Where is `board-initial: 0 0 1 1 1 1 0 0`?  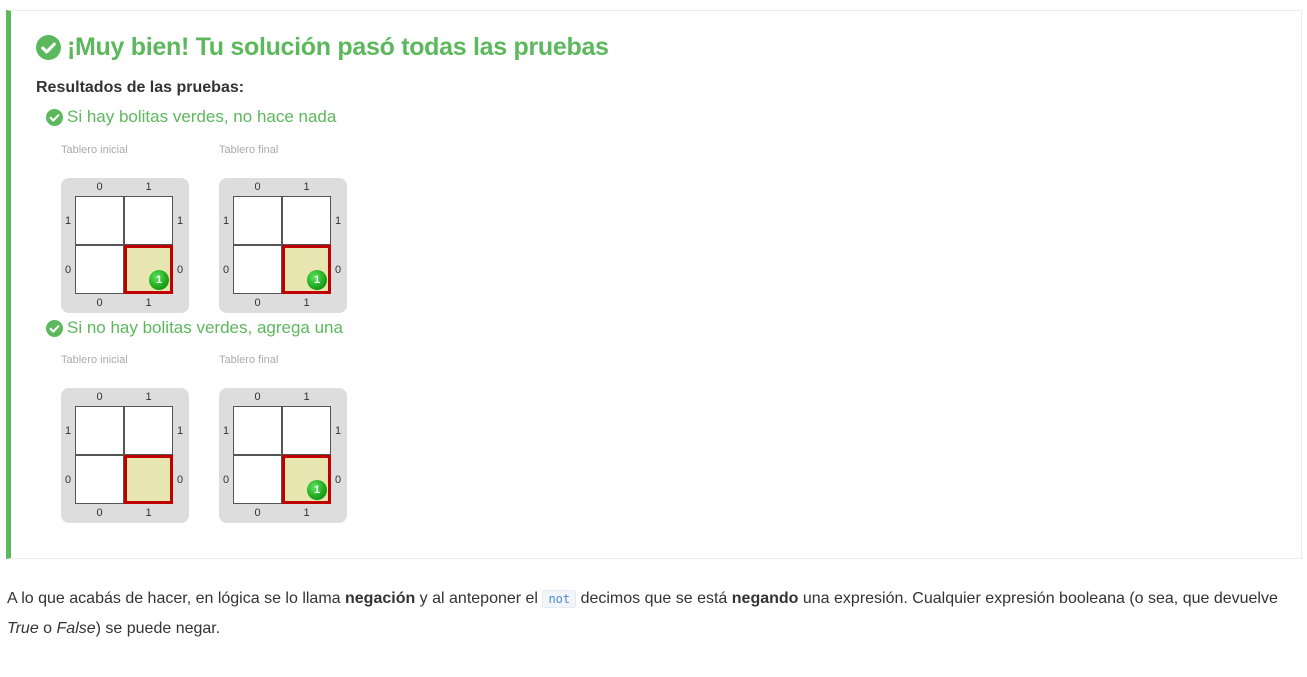
board-initial: 0 0 1 1 1 1 0 0 is located at coordinates (125, 455).